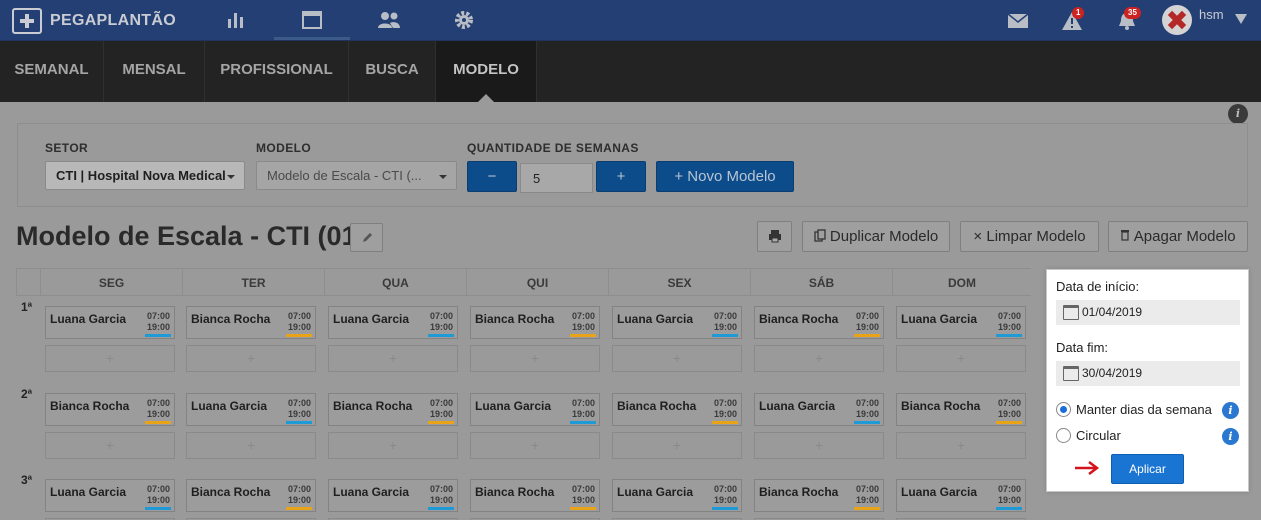 Image resolution: width=1261 pixels, height=520 pixels. I want to click on apagar-modelo-label: Apagar Modelo, so click(1184, 236).